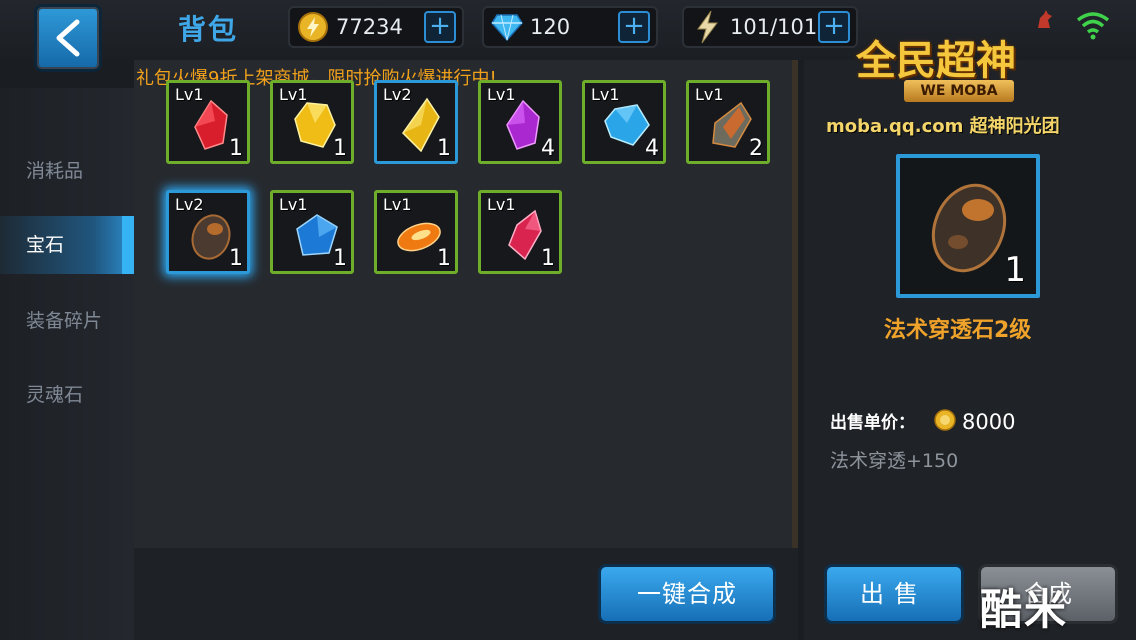 The width and height of the screenshot is (1136, 640). I want to click on gem-slot-yellow-lv1: Lv1 1, so click(312, 122).